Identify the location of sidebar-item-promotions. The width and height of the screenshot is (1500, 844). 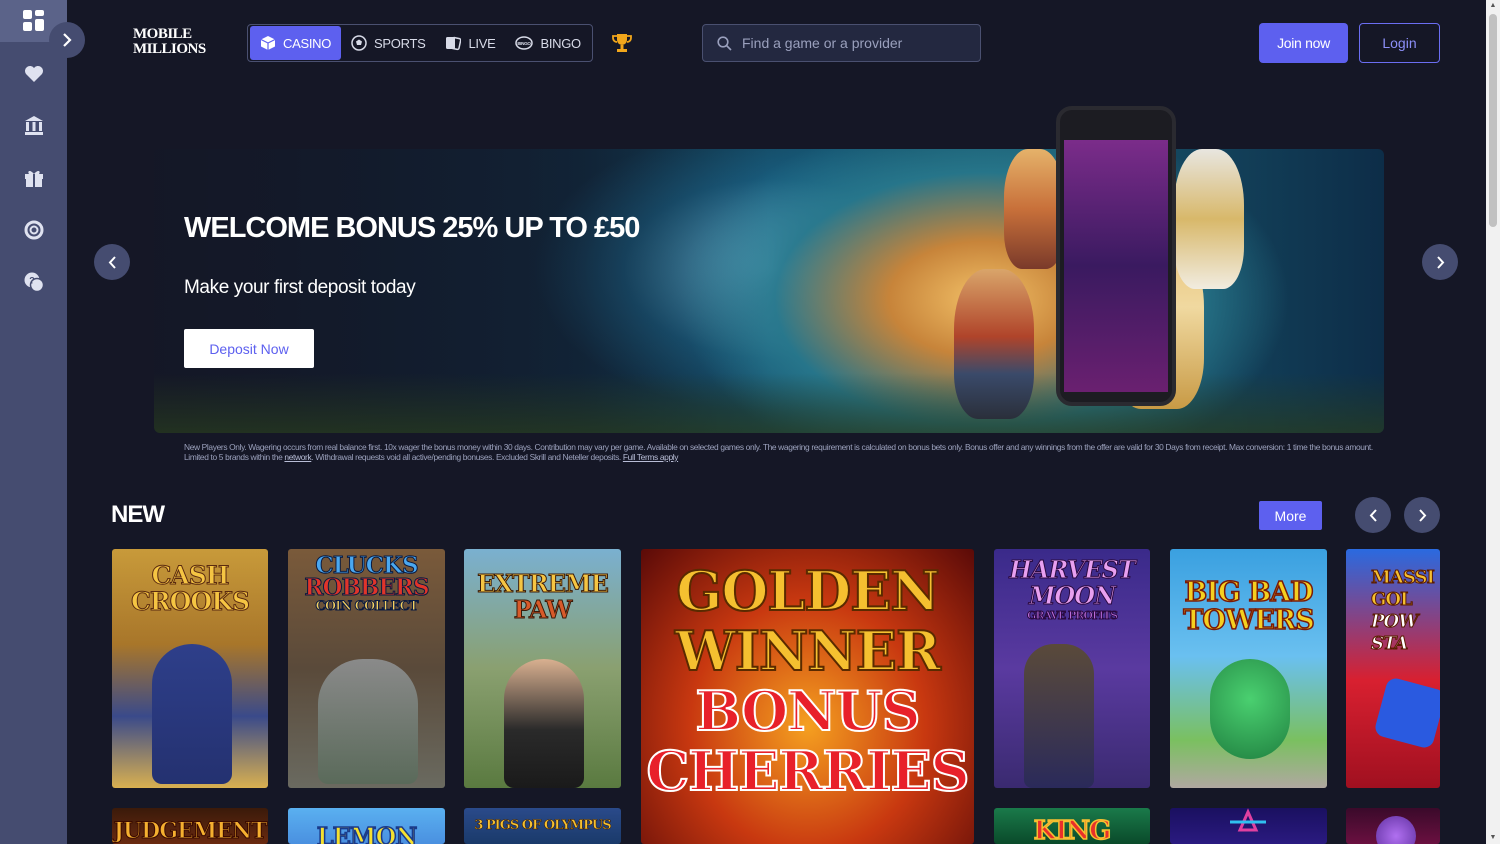
(34, 178).